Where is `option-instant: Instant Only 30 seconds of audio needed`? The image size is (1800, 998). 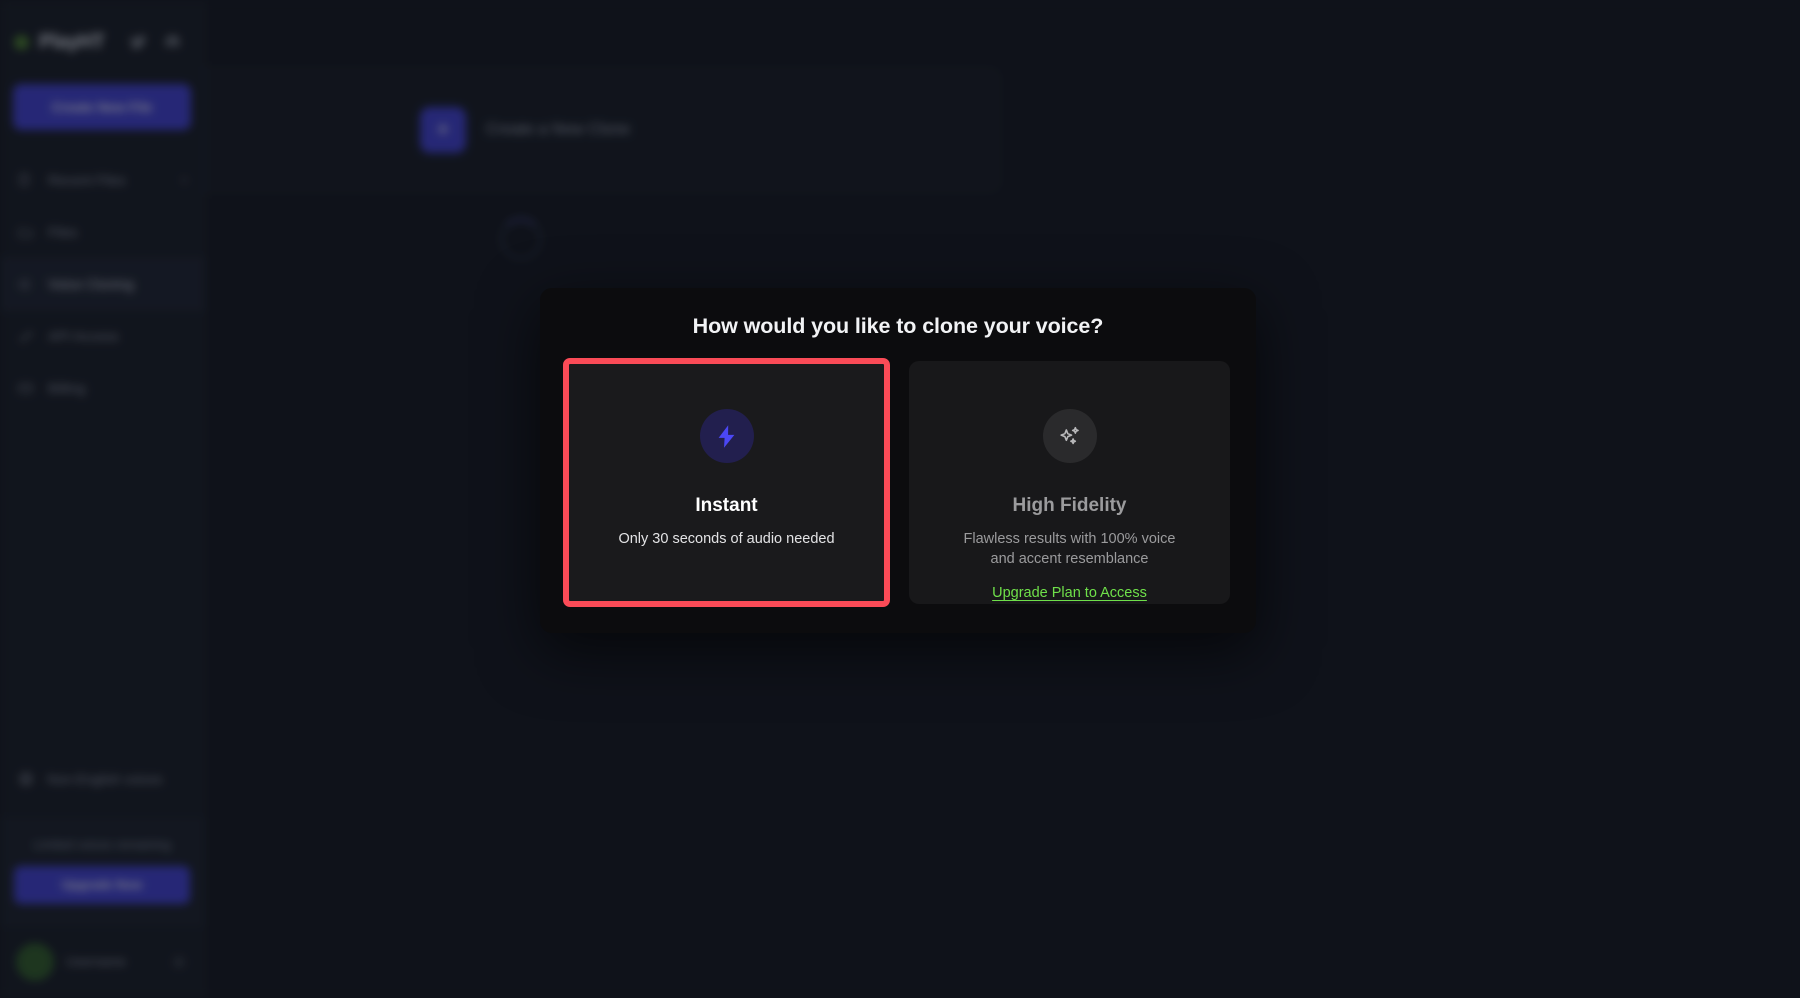
option-instant: Instant Only 30 seconds of audio needed is located at coordinates (726, 482).